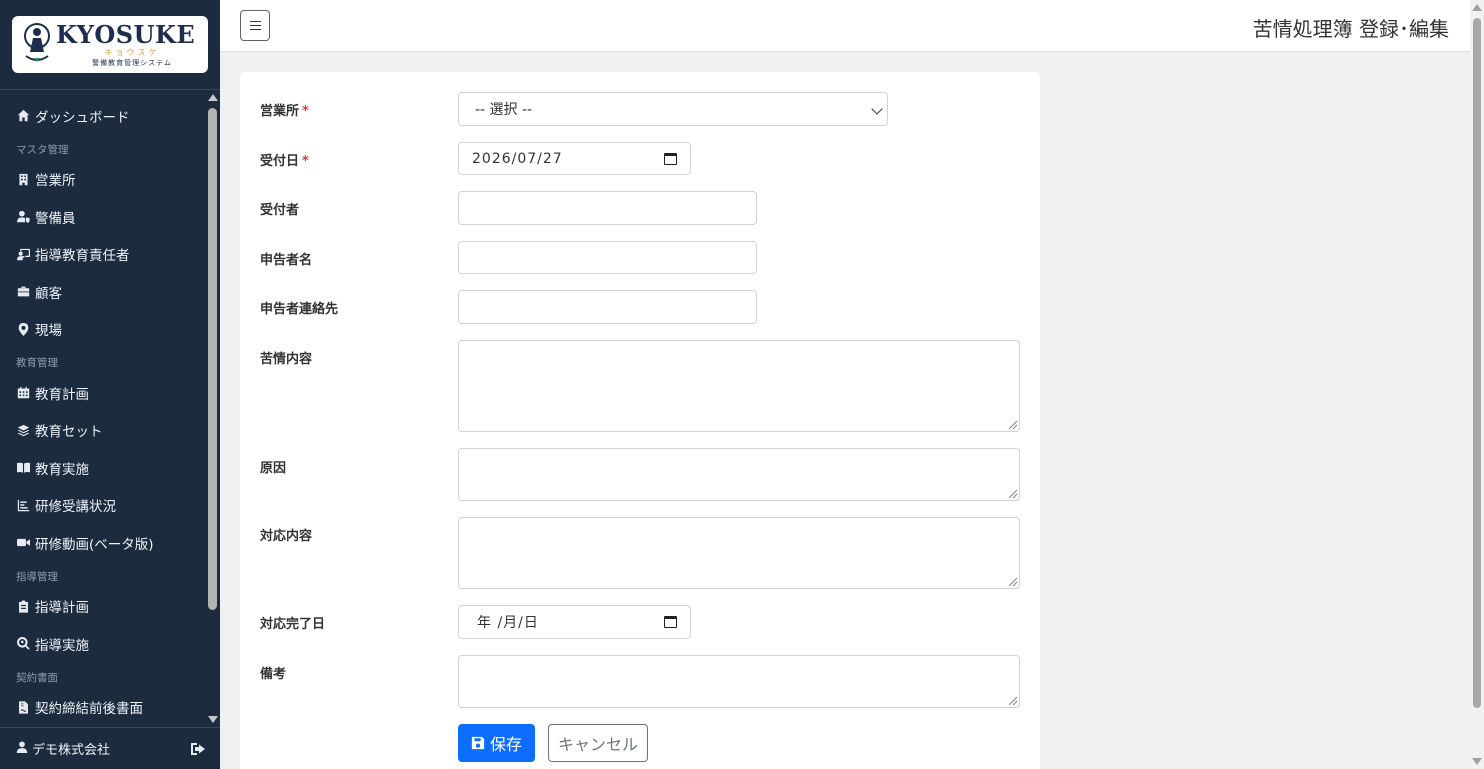 This screenshot has height=769, width=1484. I want to click on page-title: 苦情処理簿 登録･編集, so click(1350, 29).